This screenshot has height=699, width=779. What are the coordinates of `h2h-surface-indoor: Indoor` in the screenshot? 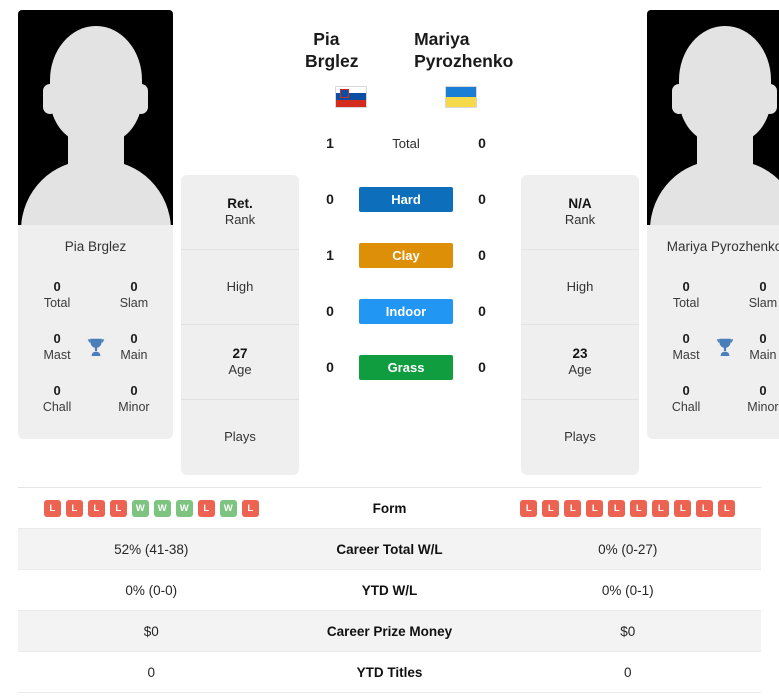 It's located at (406, 311).